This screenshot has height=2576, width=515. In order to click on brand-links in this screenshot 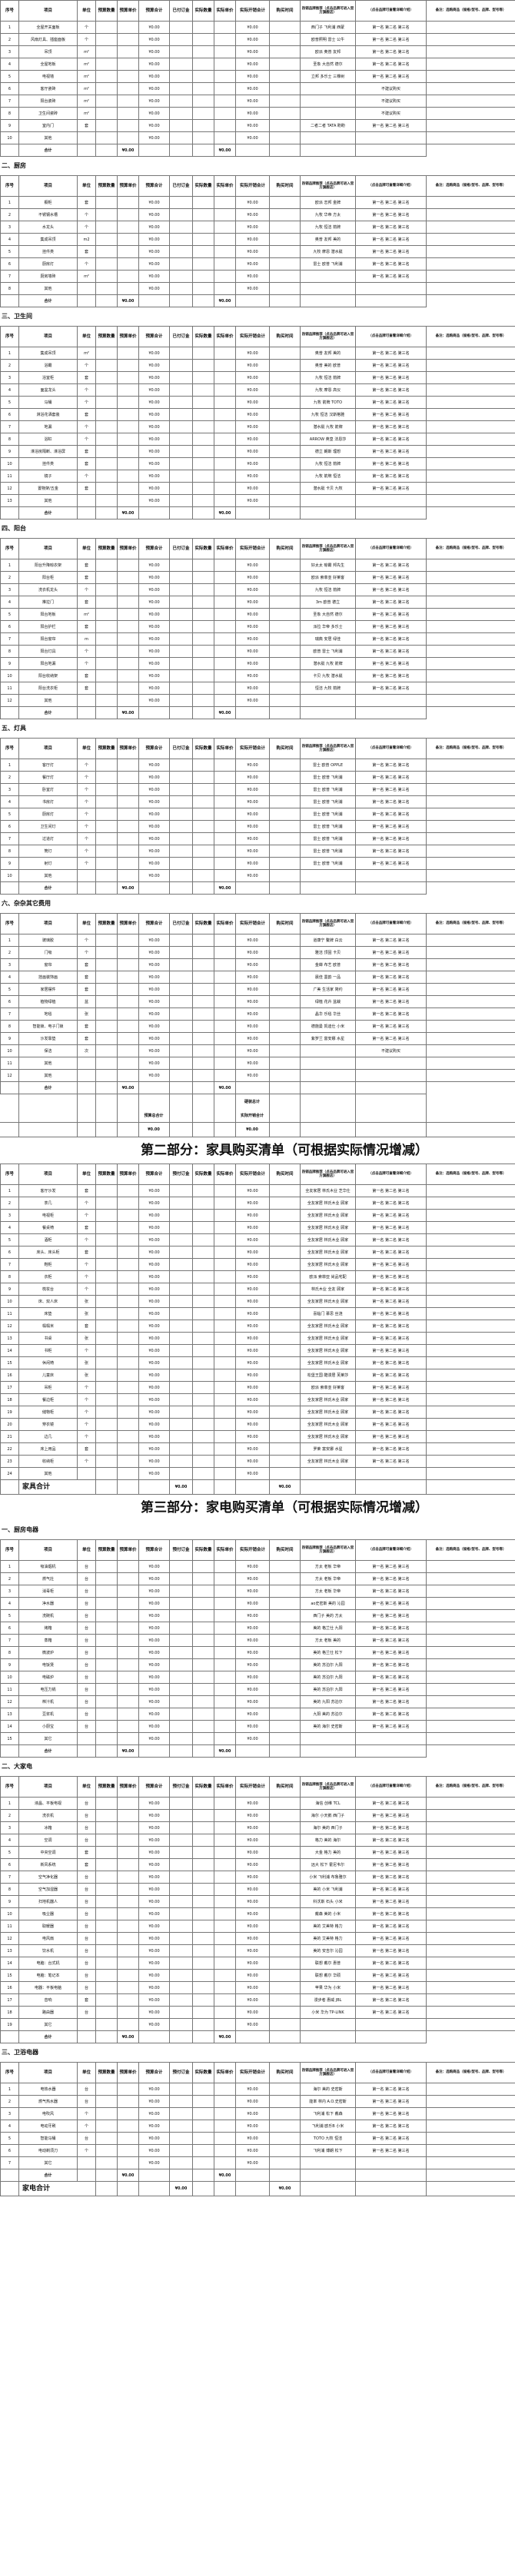, I will do `click(328, 137)`.